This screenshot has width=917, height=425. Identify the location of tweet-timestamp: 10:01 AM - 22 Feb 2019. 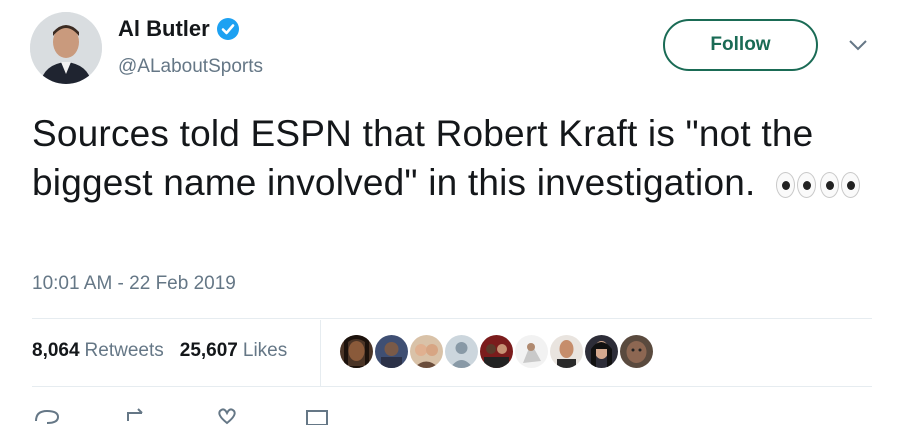
(134, 284).